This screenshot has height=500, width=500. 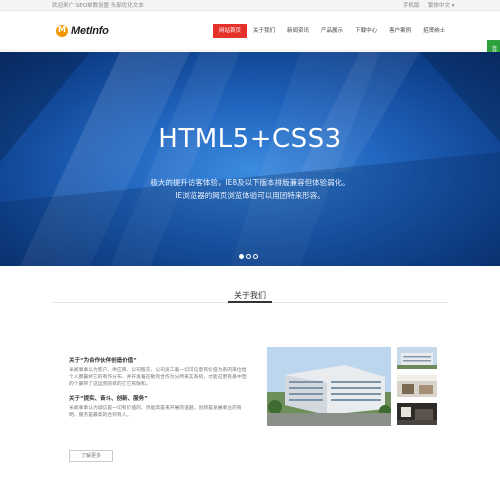 I want to click on learn-more-button: 了解更多, so click(x=91, y=456).